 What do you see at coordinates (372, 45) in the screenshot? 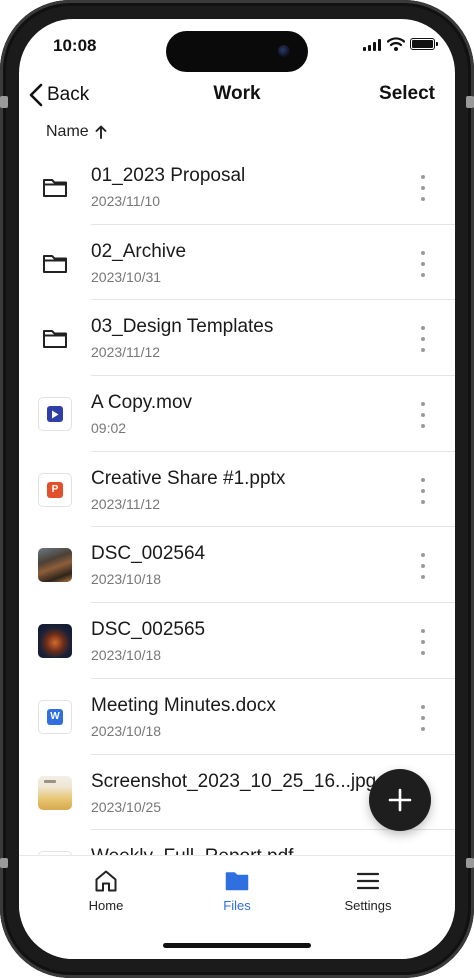
I see `cellular-signal-icon` at bounding box center [372, 45].